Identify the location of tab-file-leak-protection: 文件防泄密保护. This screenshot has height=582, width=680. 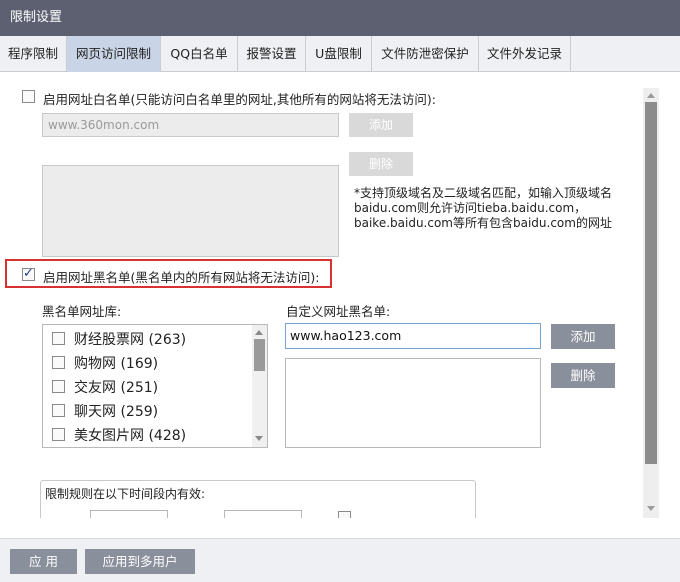
(425, 54).